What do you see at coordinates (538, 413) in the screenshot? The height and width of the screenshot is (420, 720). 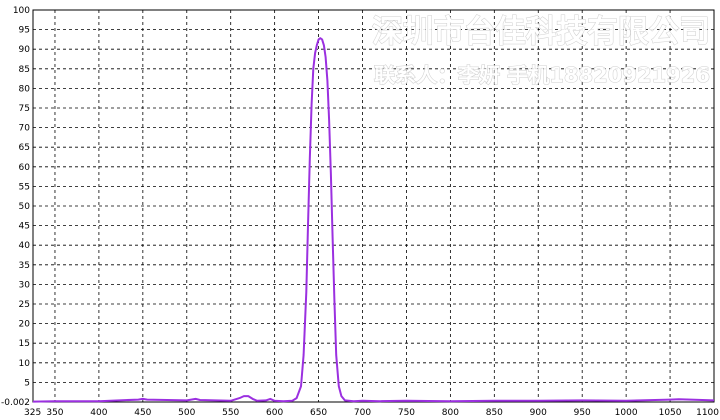 I see `x-tick-label: 900` at bounding box center [538, 413].